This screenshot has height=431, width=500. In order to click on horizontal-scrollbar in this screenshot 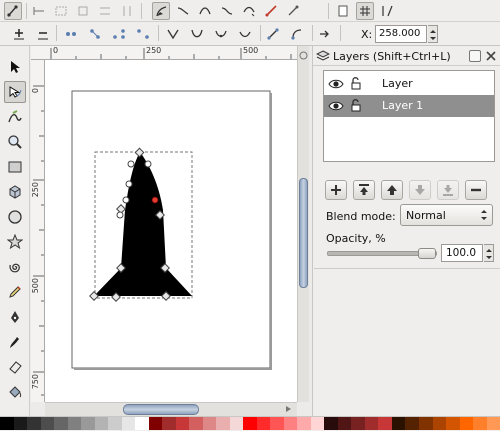, I will do `click(171, 409)`.